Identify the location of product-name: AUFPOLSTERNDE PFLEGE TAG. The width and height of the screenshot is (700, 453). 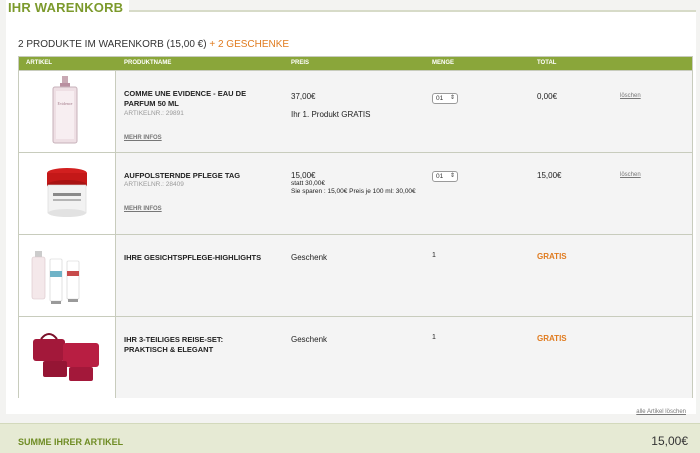
(182, 175).